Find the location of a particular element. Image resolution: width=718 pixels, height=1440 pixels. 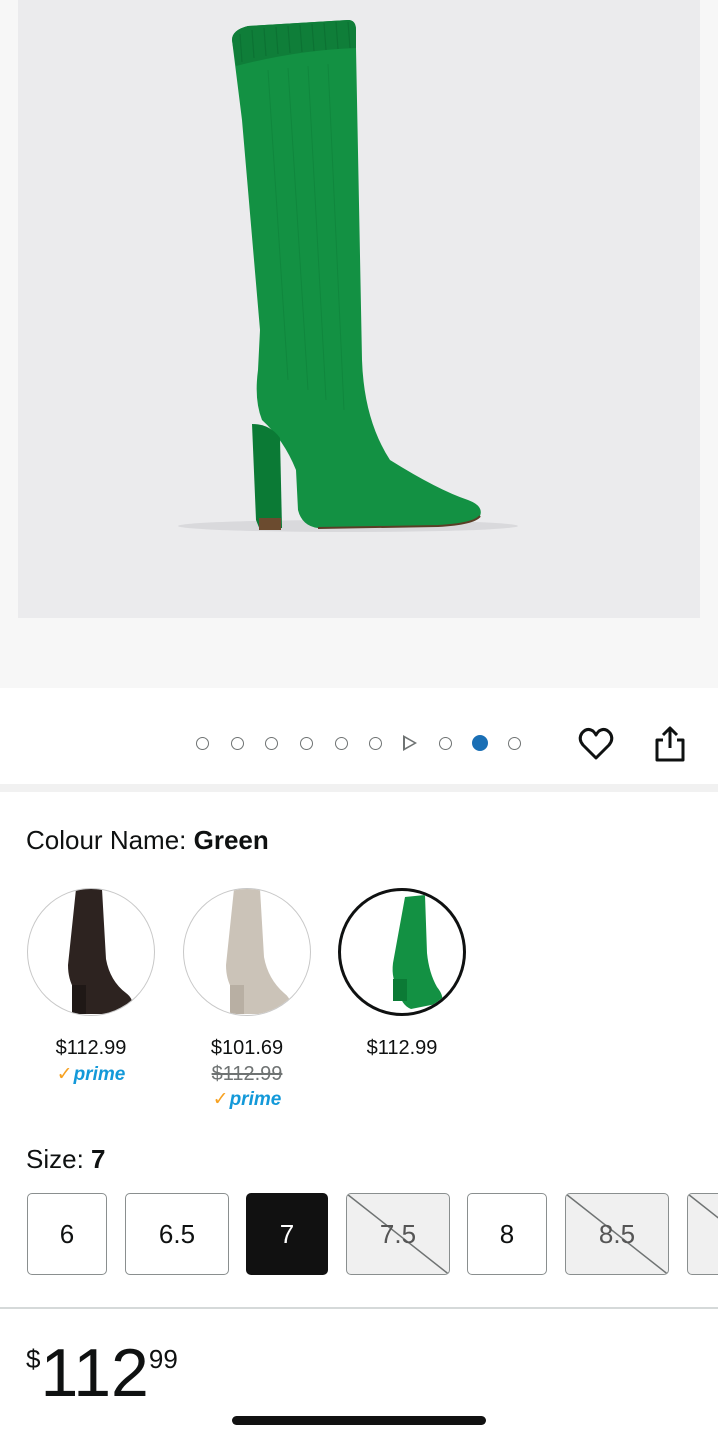

brown-boot-thumbnail is located at coordinates (100, 951).